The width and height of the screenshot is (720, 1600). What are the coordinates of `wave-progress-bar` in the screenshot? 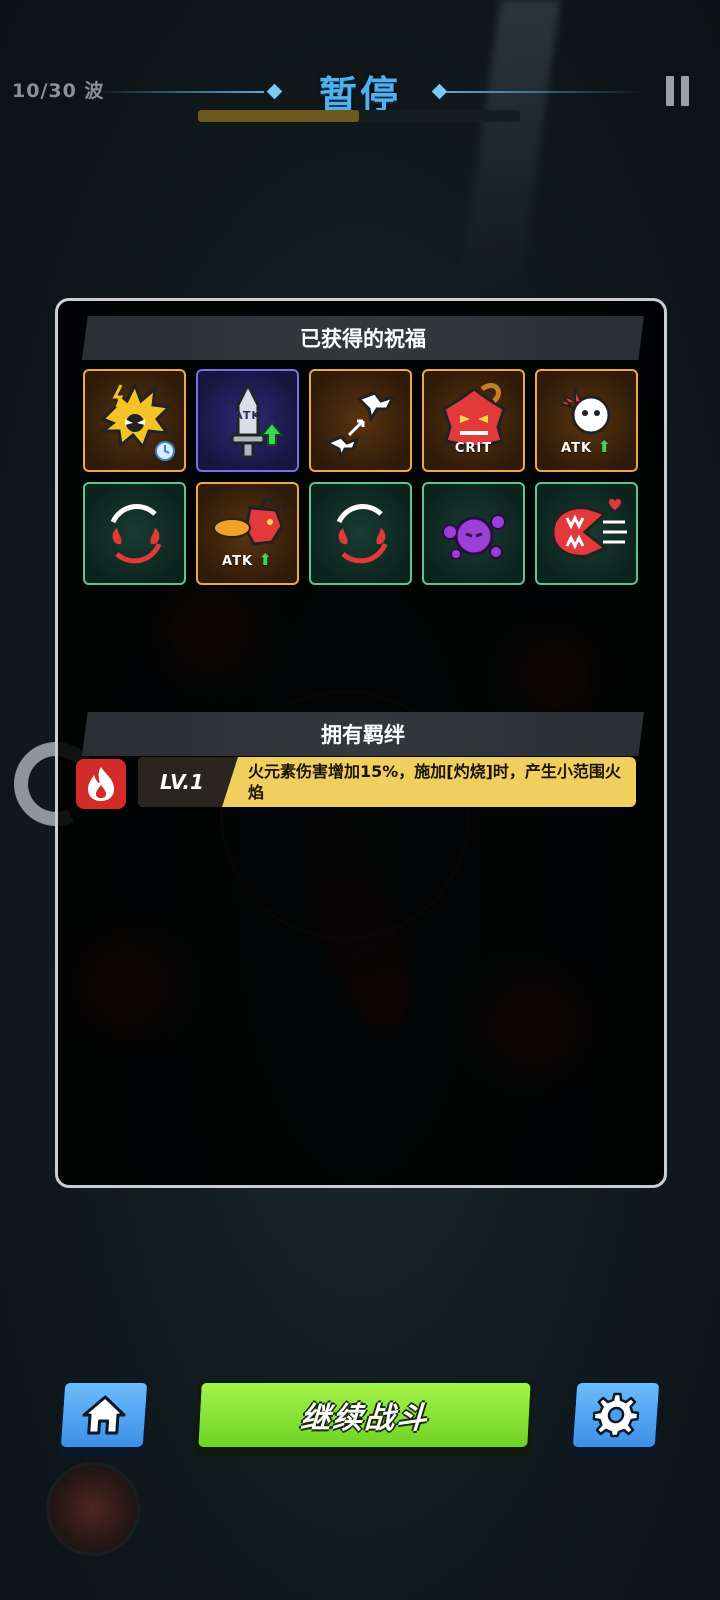 It's located at (359, 116).